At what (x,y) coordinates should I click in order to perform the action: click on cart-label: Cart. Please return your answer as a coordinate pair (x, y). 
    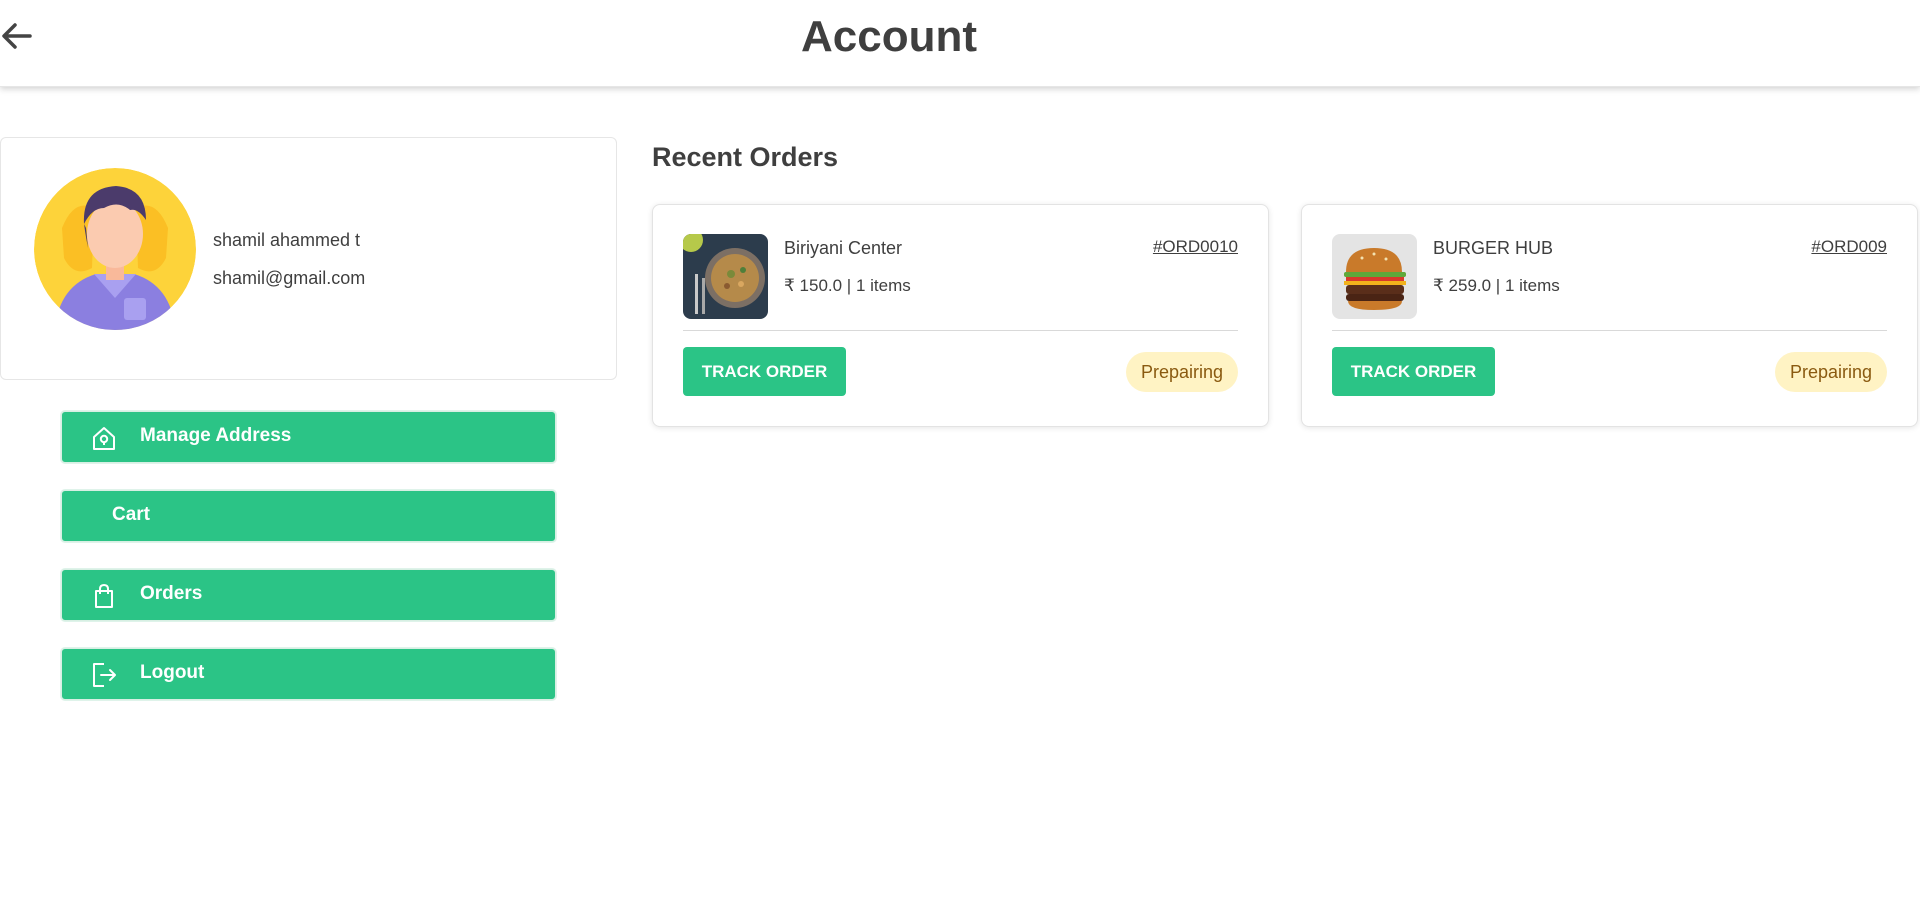
    Looking at the image, I should click on (131, 514).